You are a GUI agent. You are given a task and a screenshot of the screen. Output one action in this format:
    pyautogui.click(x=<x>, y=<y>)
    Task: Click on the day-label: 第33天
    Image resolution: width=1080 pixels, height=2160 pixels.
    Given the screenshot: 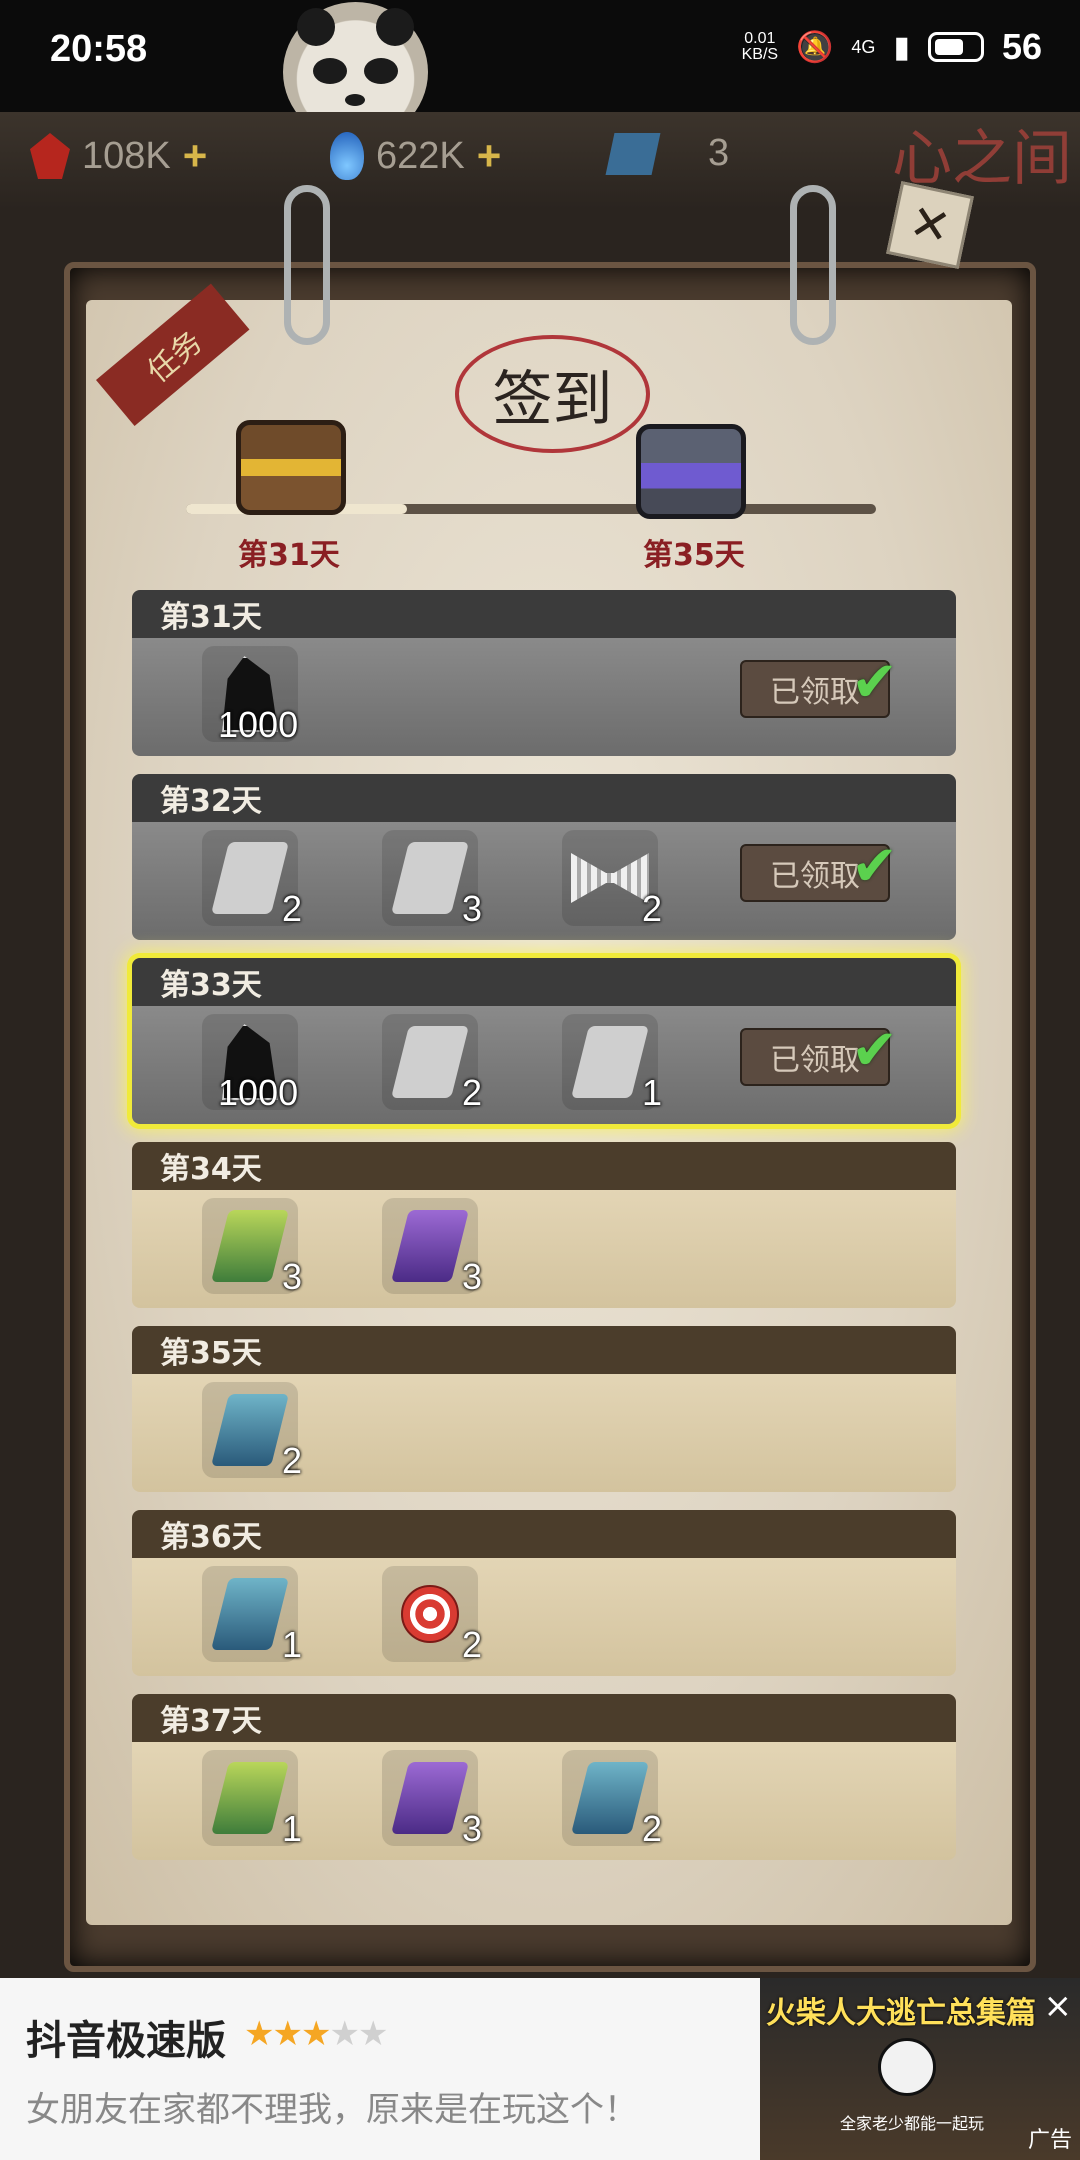 What is the action you would take?
    pyautogui.click(x=544, y=982)
    